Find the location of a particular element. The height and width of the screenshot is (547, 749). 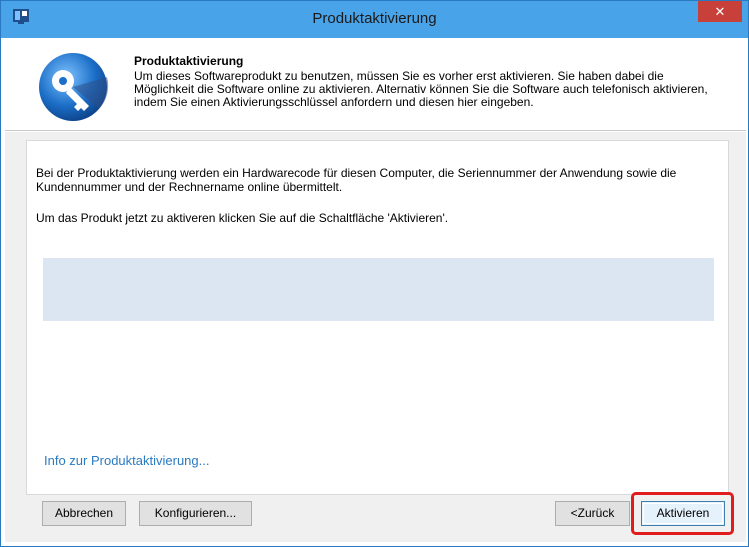

title-bar: Produktaktivierung ✕ is located at coordinates (374, 19).